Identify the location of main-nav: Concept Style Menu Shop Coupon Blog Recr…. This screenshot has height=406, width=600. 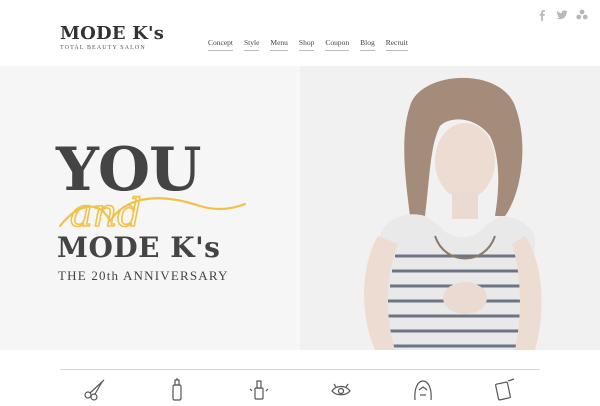
(313, 44).